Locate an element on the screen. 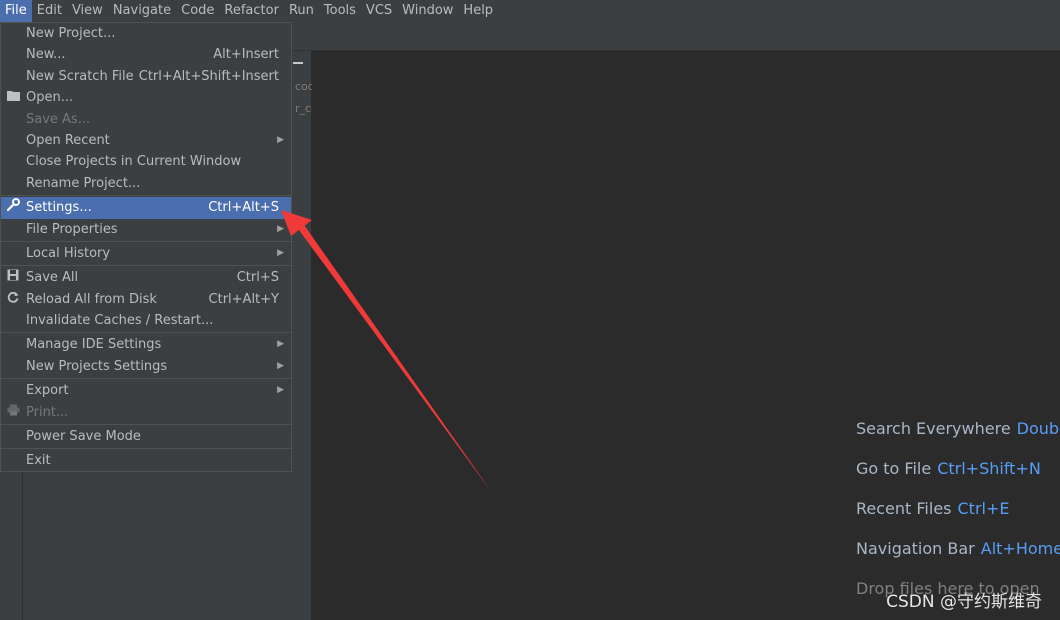 The image size is (1060, 620). hint-shortcut: Ctrl+E is located at coordinates (983, 508).